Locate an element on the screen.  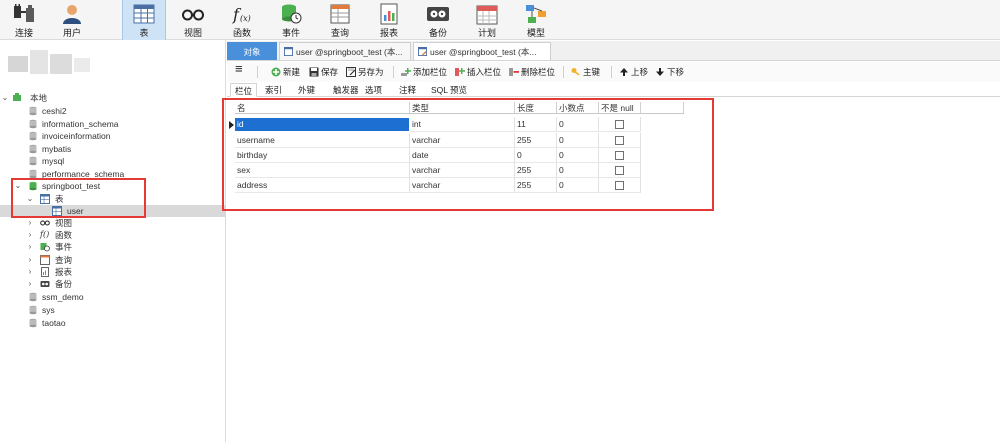
field-name-cell: username is located at coordinates (322, 140).